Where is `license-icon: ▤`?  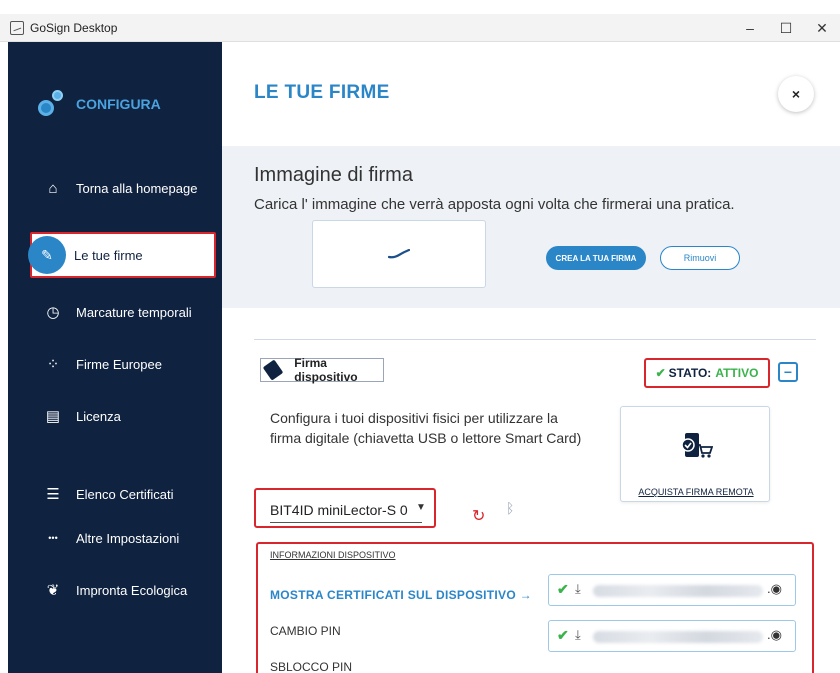 license-icon: ▤ is located at coordinates (53, 416).